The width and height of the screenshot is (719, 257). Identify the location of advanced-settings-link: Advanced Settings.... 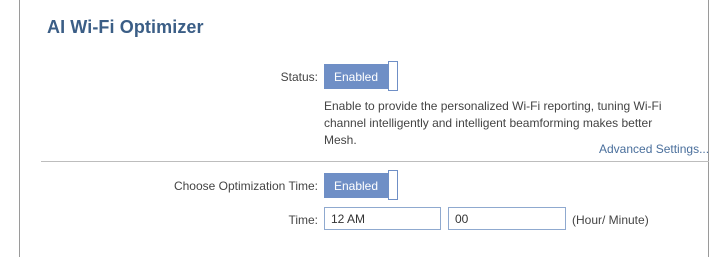
(654, 149).